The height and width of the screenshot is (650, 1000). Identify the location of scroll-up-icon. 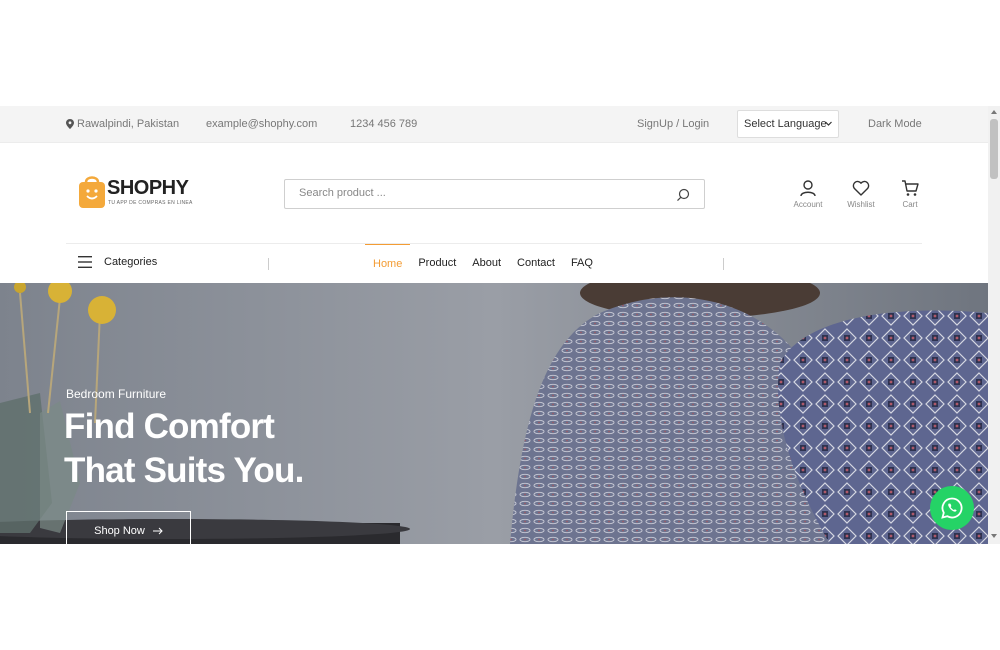
(994, 111).